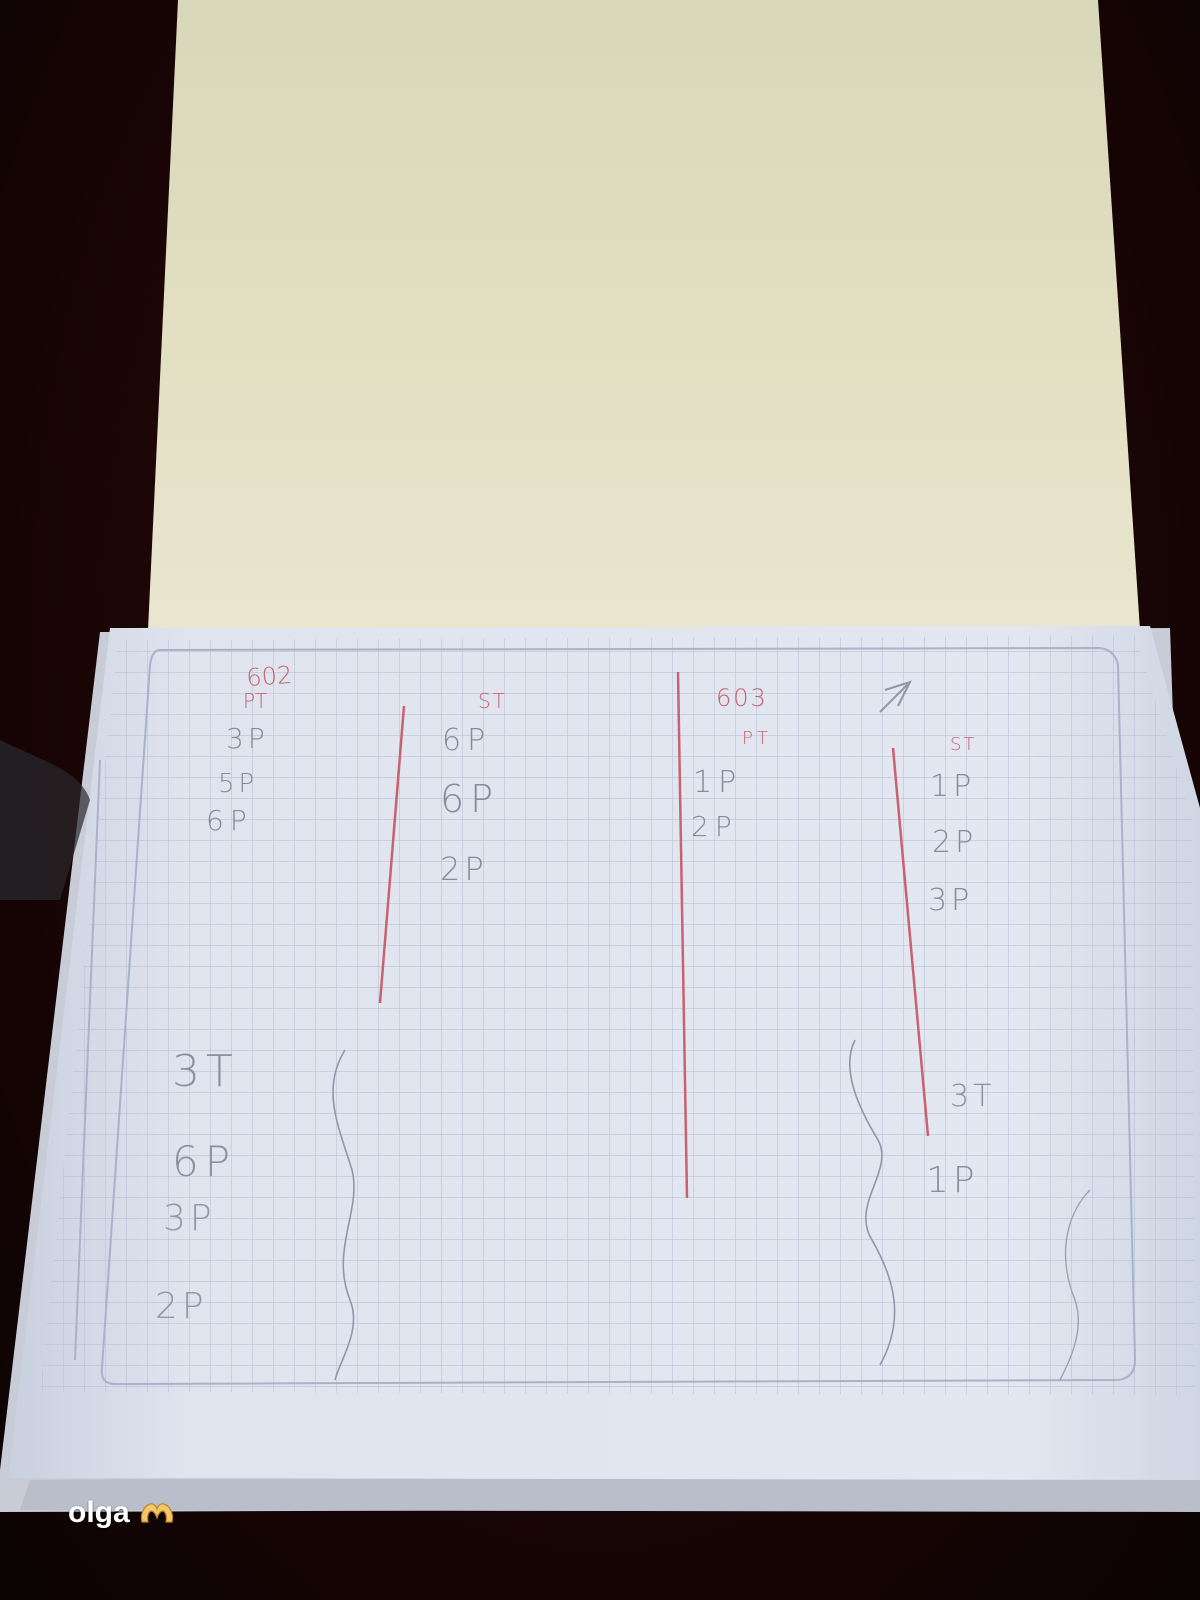 The width and height of the screenshot is (1200, 1600). I want to click on col1-line-3: 6P, so click(229, 820).